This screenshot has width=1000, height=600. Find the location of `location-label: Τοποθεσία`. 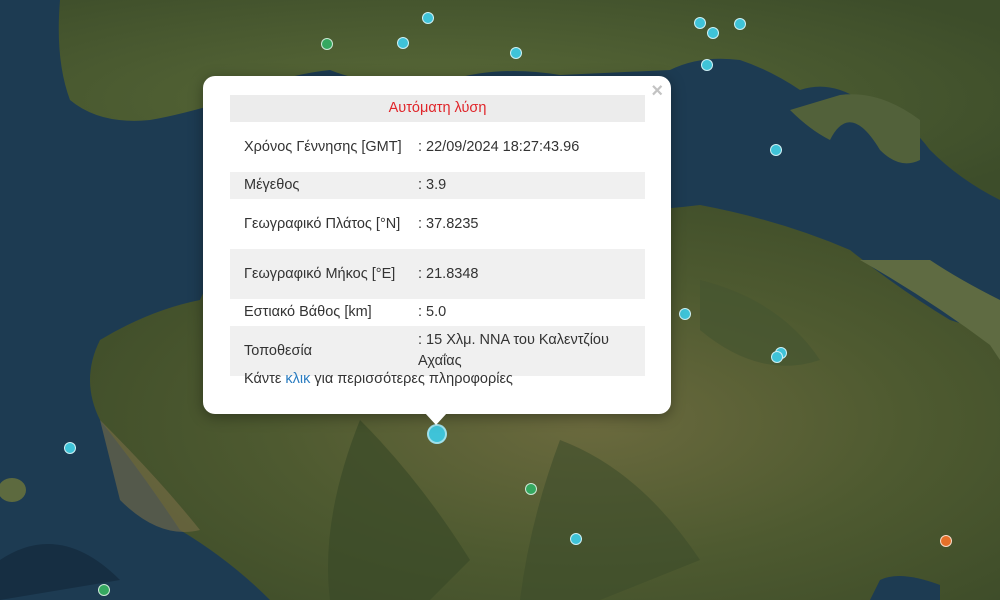

location-label: Τοποθεσία is located at coordinates (324, 351).